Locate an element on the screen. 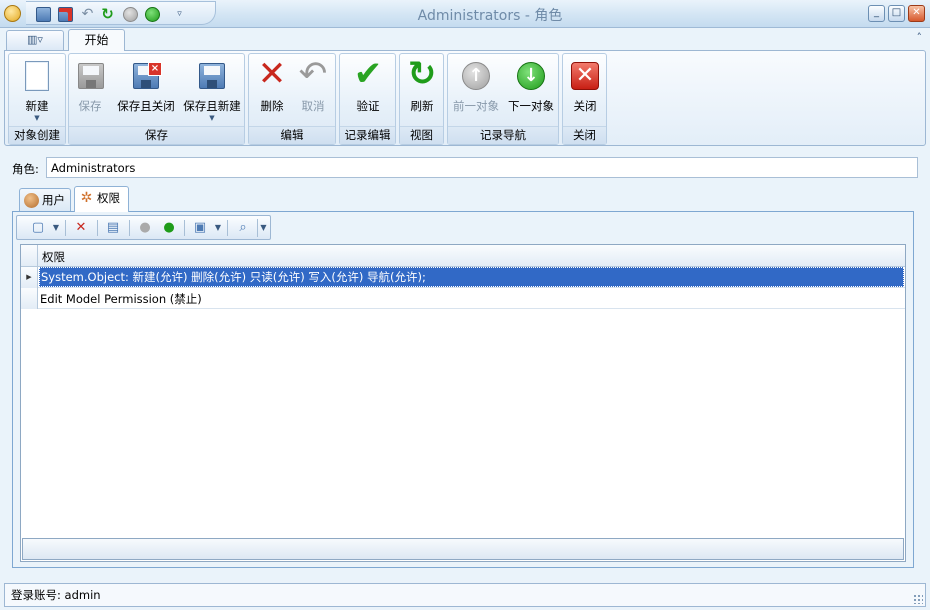  group-create: 新建 ▼ 对象创建 is located at coordinates (37, 99).